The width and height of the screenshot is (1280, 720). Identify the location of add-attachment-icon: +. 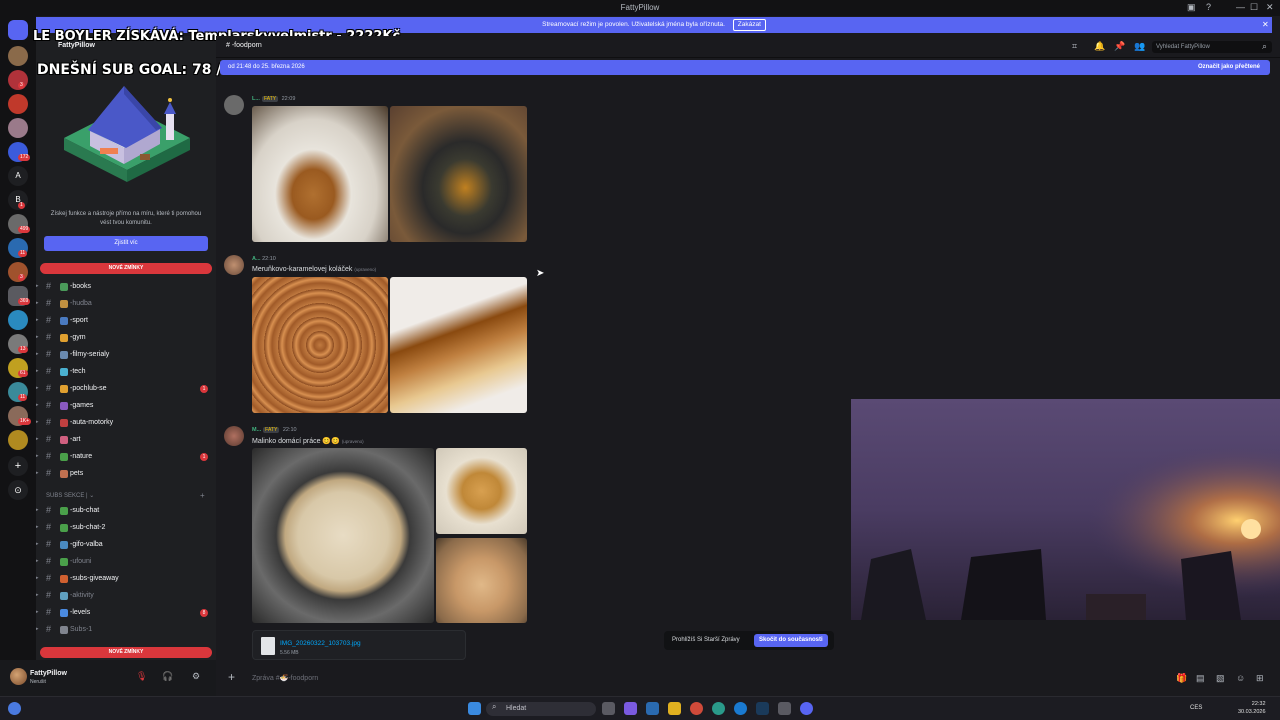
(231, 677).